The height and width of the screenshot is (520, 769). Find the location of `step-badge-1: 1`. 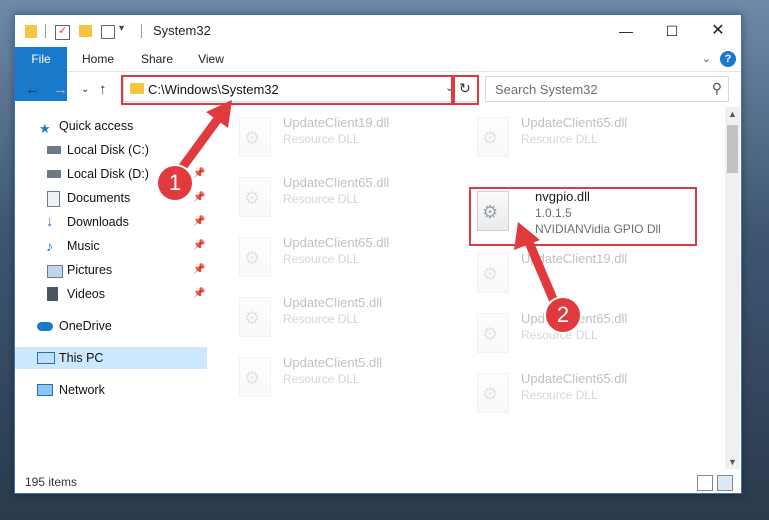

step-badge-1: 1 is located at coordinates (175, 183).